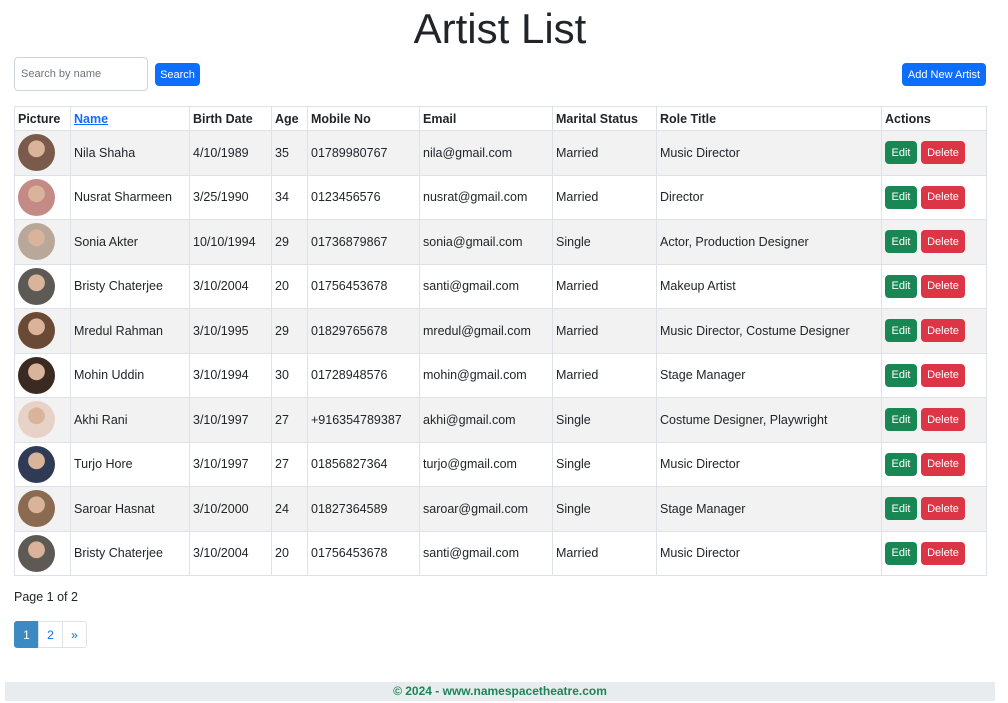 The height and width of the screenshot is (703, 1008). I want to click on sort-by-name-link: Name, so click(91, 119).